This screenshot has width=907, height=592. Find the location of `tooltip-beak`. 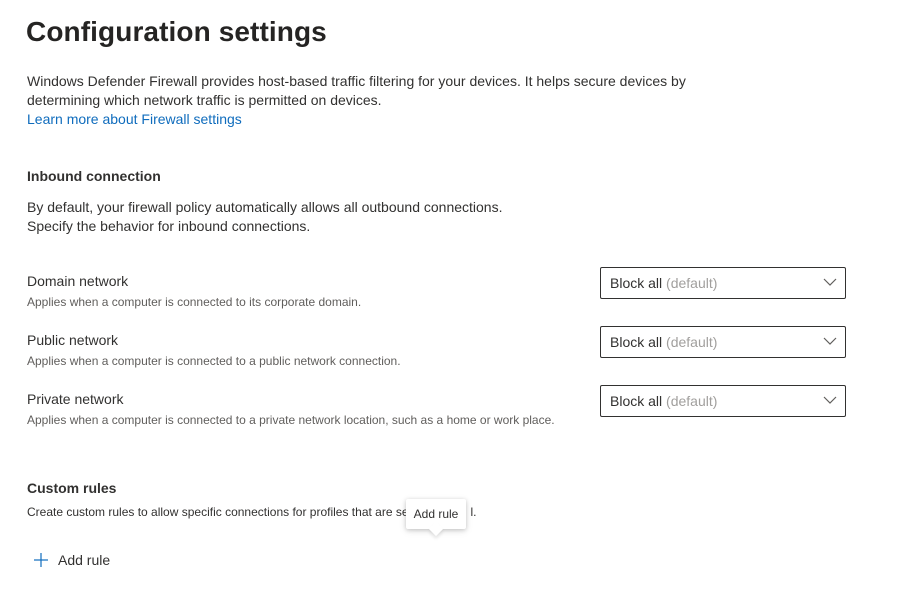

tooltip-beak is located at coordinates (436, 529).